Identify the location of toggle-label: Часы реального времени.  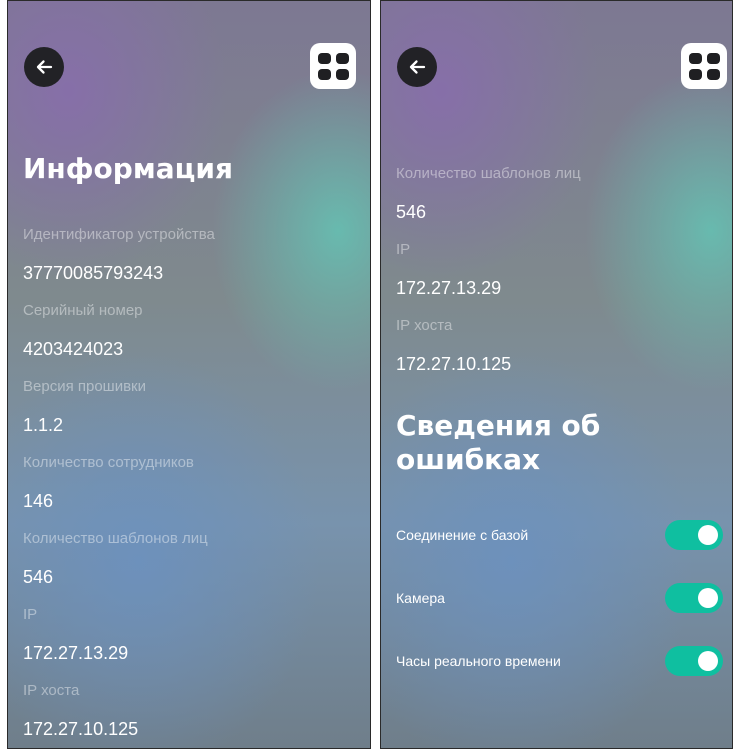
(478, 661).